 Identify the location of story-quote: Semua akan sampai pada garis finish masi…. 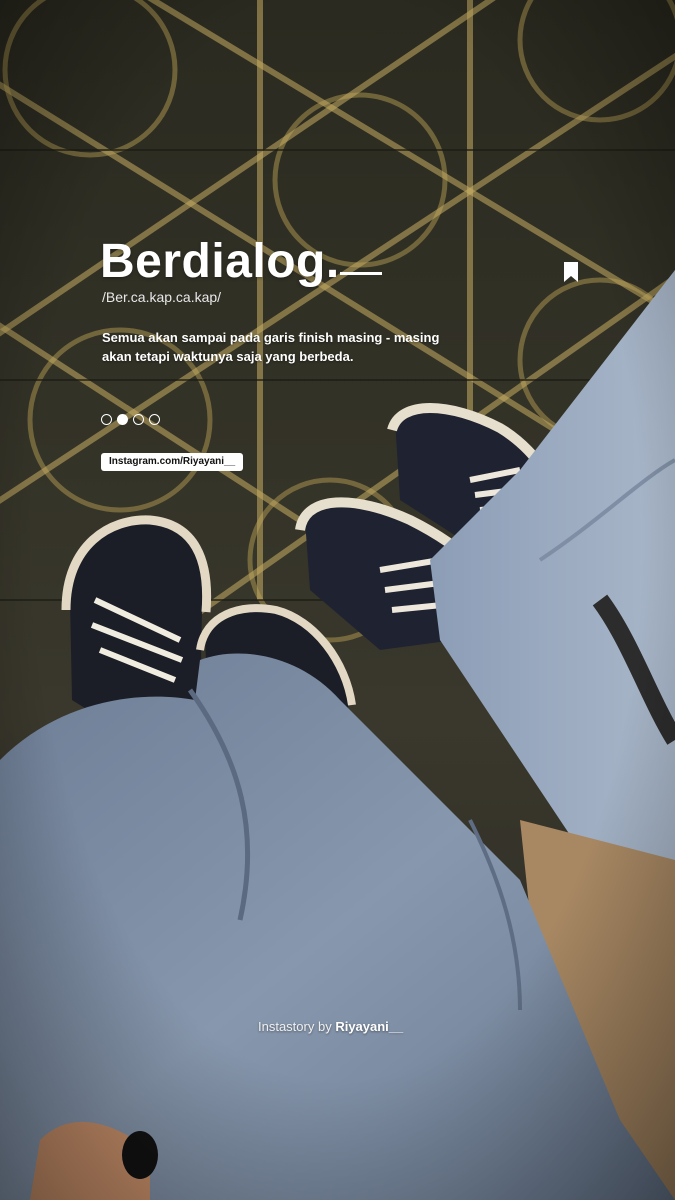
(271, 347).